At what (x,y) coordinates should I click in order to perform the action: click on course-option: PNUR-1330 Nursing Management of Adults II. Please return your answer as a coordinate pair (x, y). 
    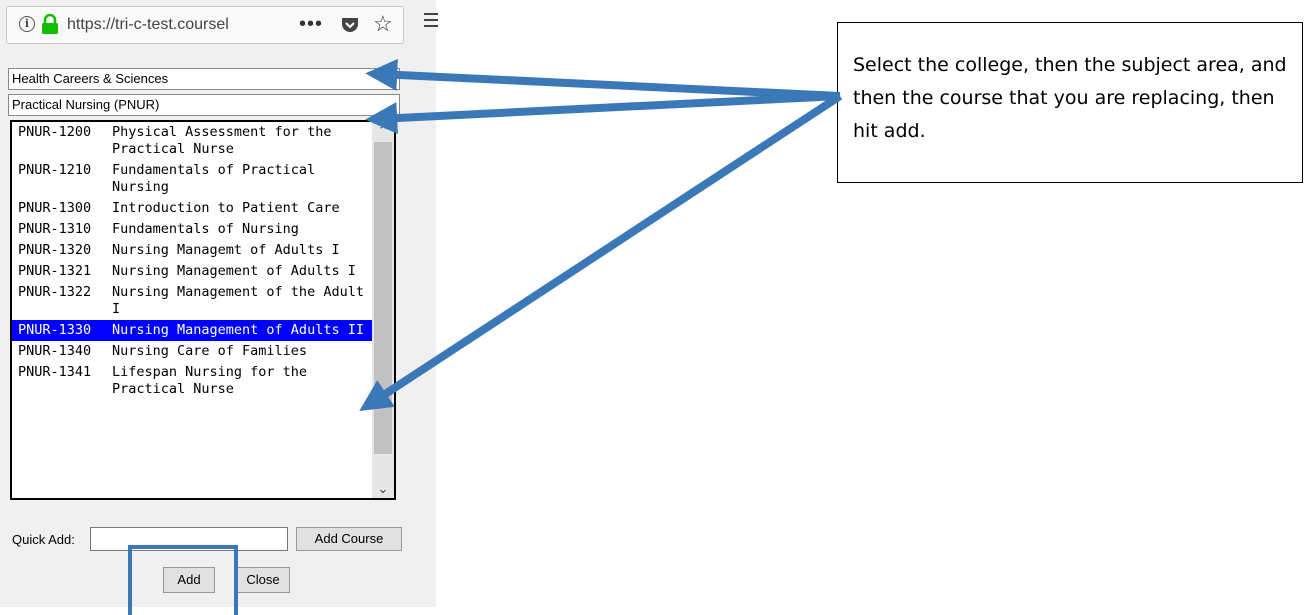
    Looking at the image, I should click on (192, 330).